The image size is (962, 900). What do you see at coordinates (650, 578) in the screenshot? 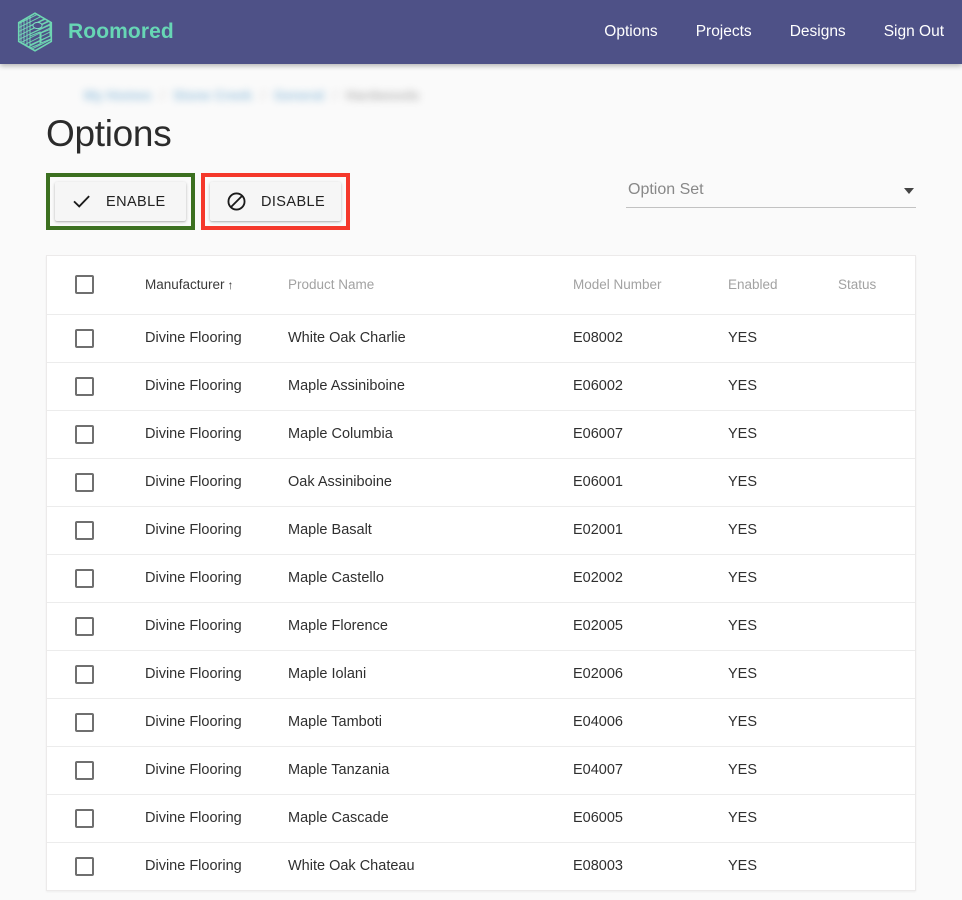
I see `cell-model-number: E02002` at bounding box center [650, 578].